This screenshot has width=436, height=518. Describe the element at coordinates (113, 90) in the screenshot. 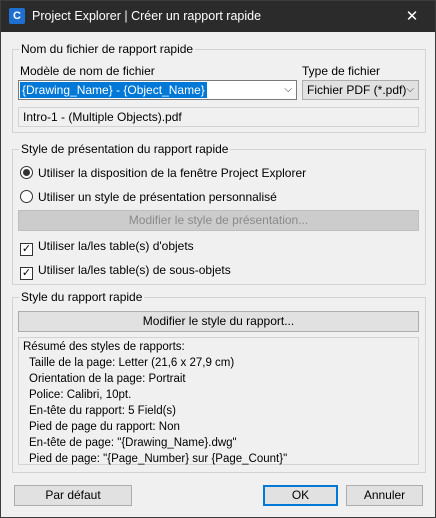

I see `template-input-value: {Drawing_Name} - {Object_Name}` at that location.